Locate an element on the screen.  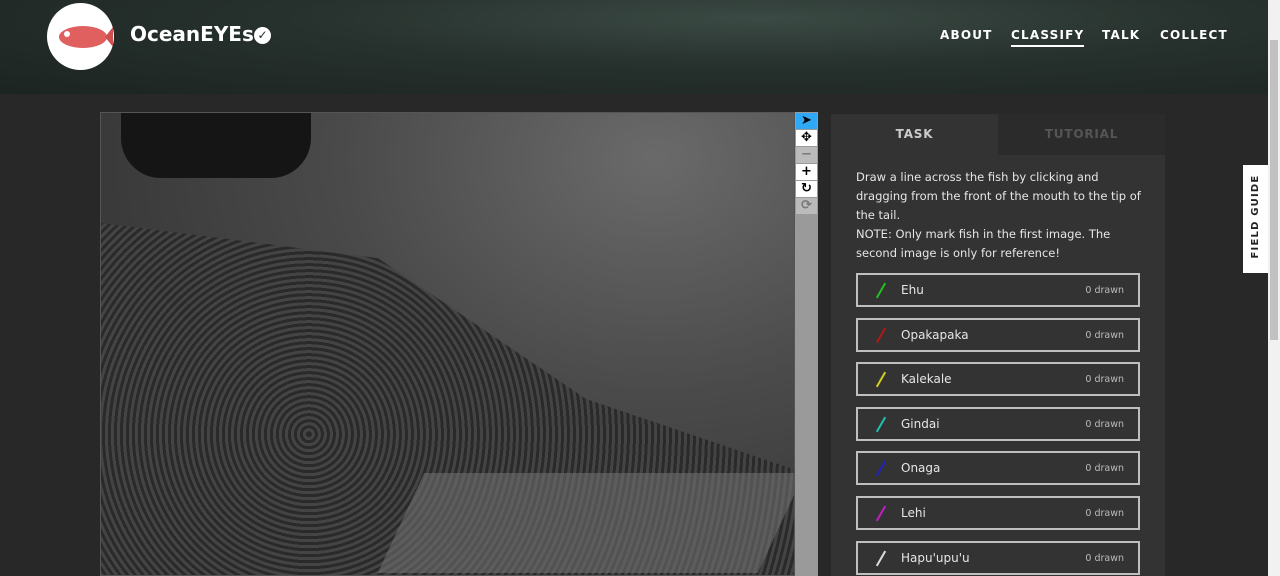
nav-talk: TALK is located at coordinates (1121, 35).